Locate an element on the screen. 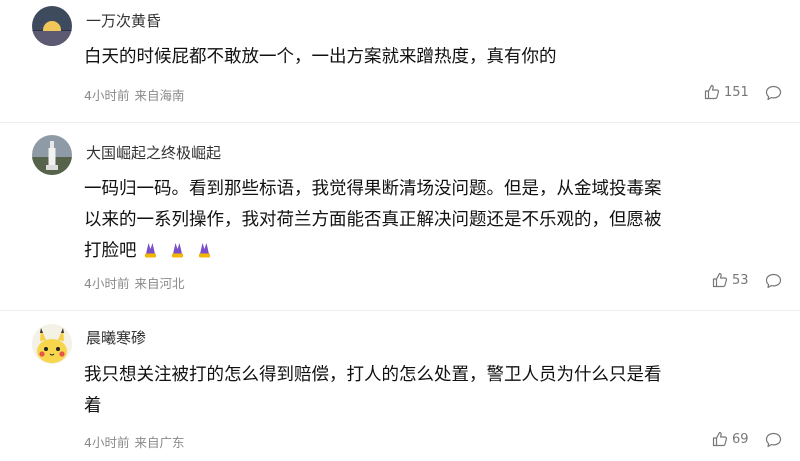 This screenshot has width=800, height=461. like-count: 53 is located at coordinates (740, 280).